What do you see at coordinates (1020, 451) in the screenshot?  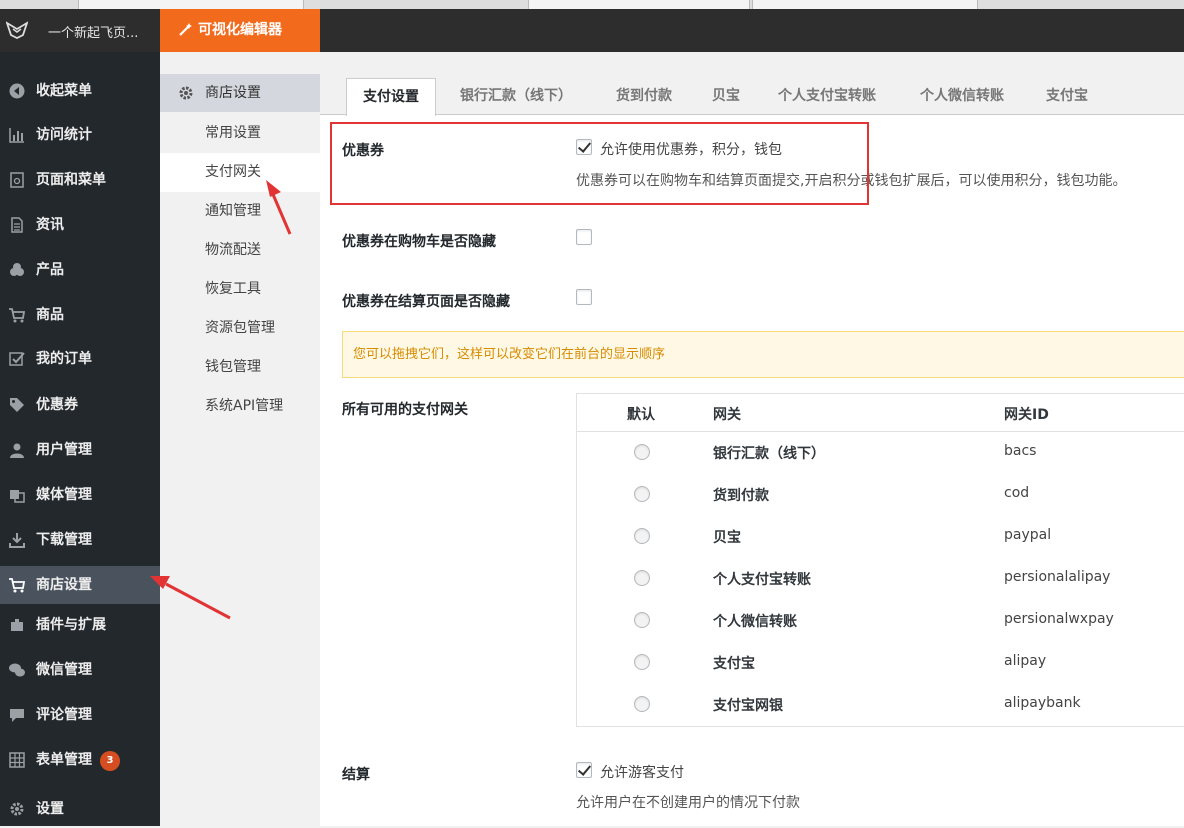 I see `gateway-id: bacs` at bounding box center [1020, 451].